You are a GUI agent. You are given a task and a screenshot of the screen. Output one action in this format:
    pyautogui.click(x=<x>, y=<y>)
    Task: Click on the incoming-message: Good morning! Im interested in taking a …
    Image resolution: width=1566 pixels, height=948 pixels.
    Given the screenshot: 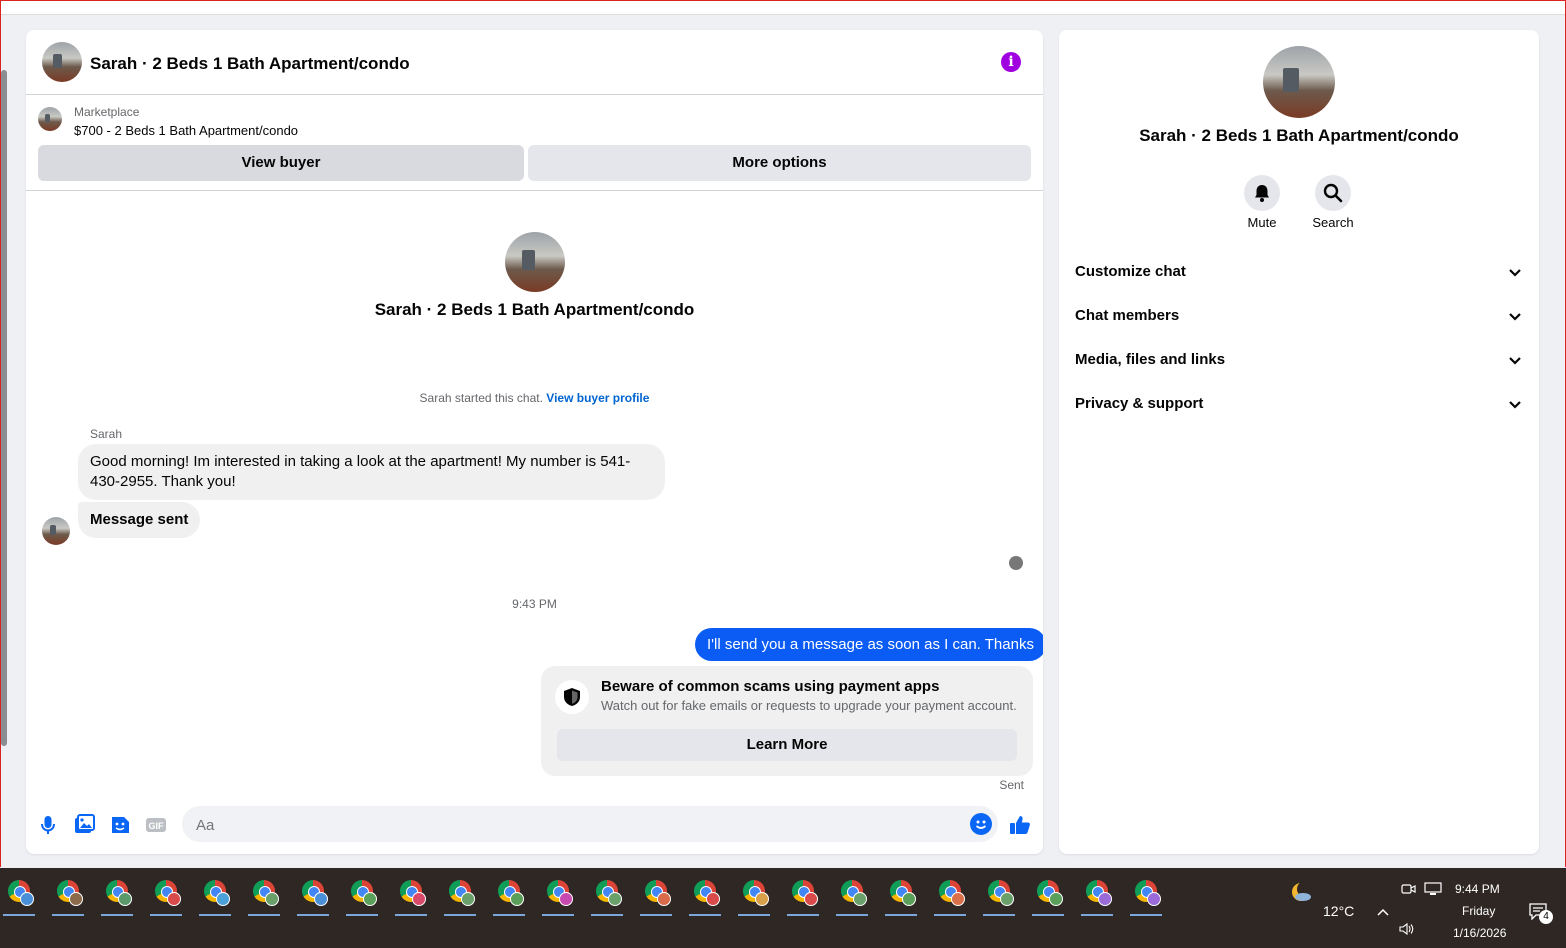 What is the action you would take?
    pyautogui.click(x=371, y=472)
    